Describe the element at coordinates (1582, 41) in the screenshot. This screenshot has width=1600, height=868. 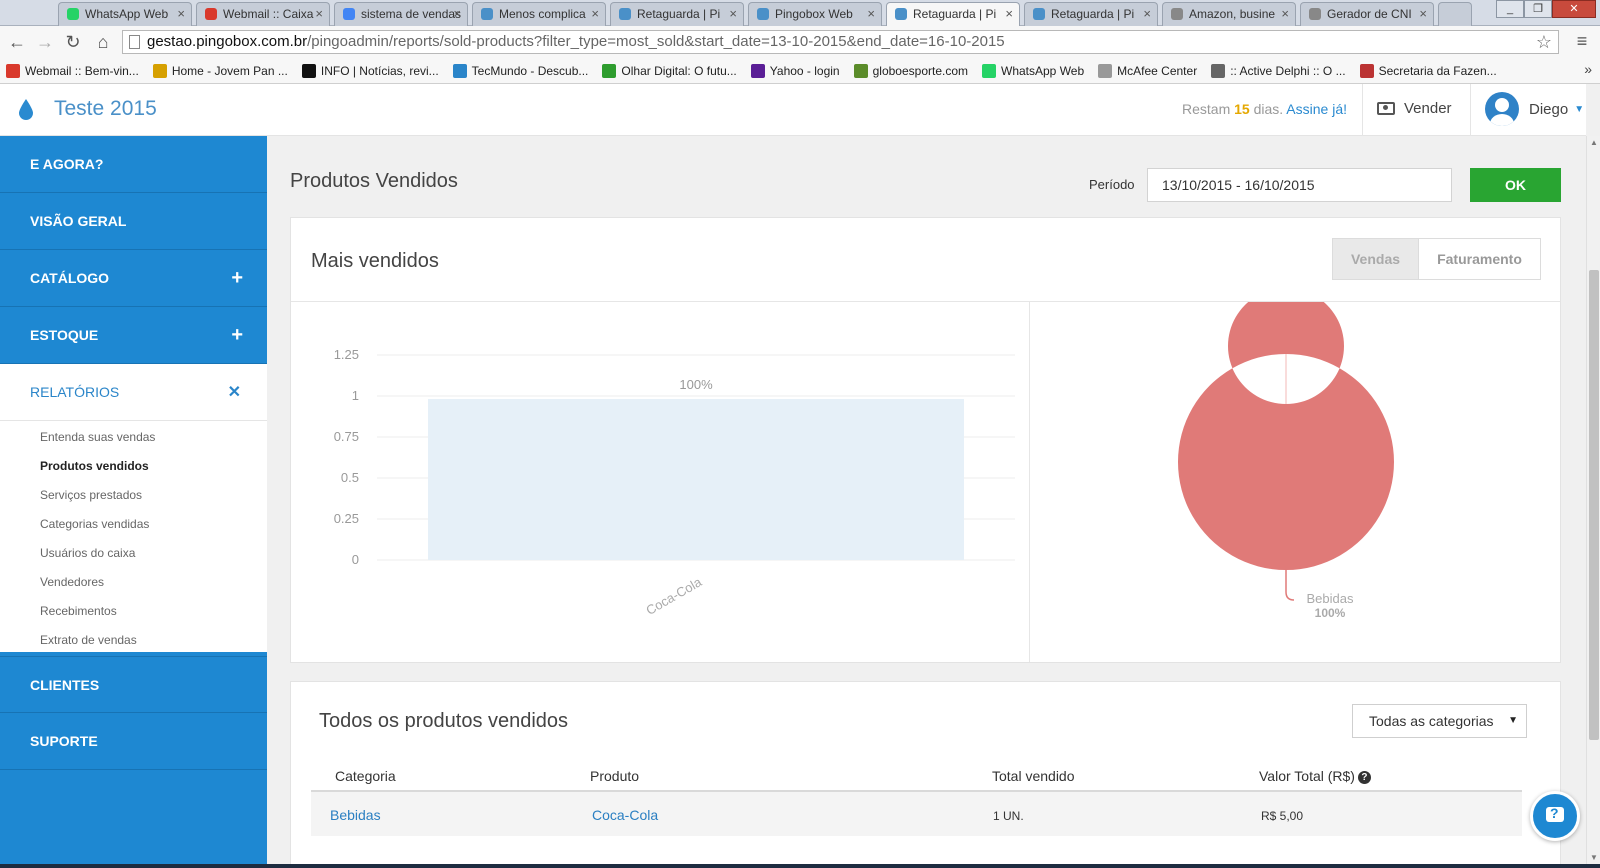
I see `browser-menu-icon: ≡` at that location.